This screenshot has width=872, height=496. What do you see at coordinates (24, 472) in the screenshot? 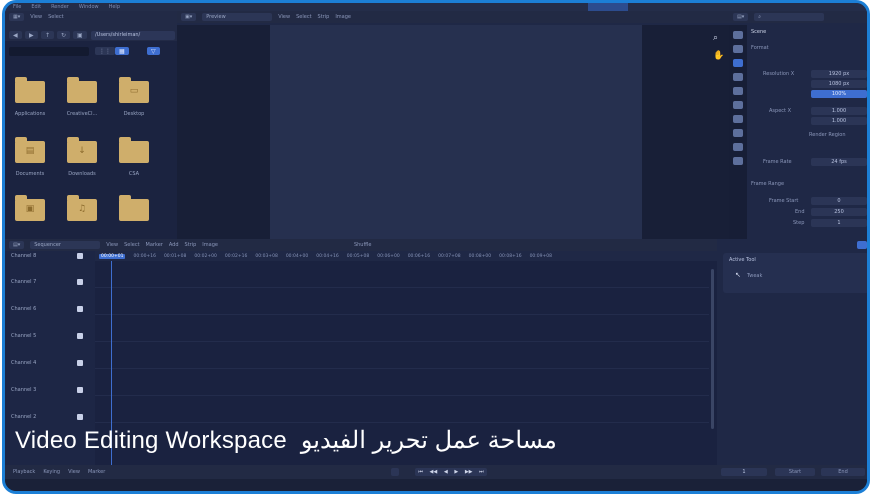
I see `playback-menu: Playback` at bounding box center [24, 472].